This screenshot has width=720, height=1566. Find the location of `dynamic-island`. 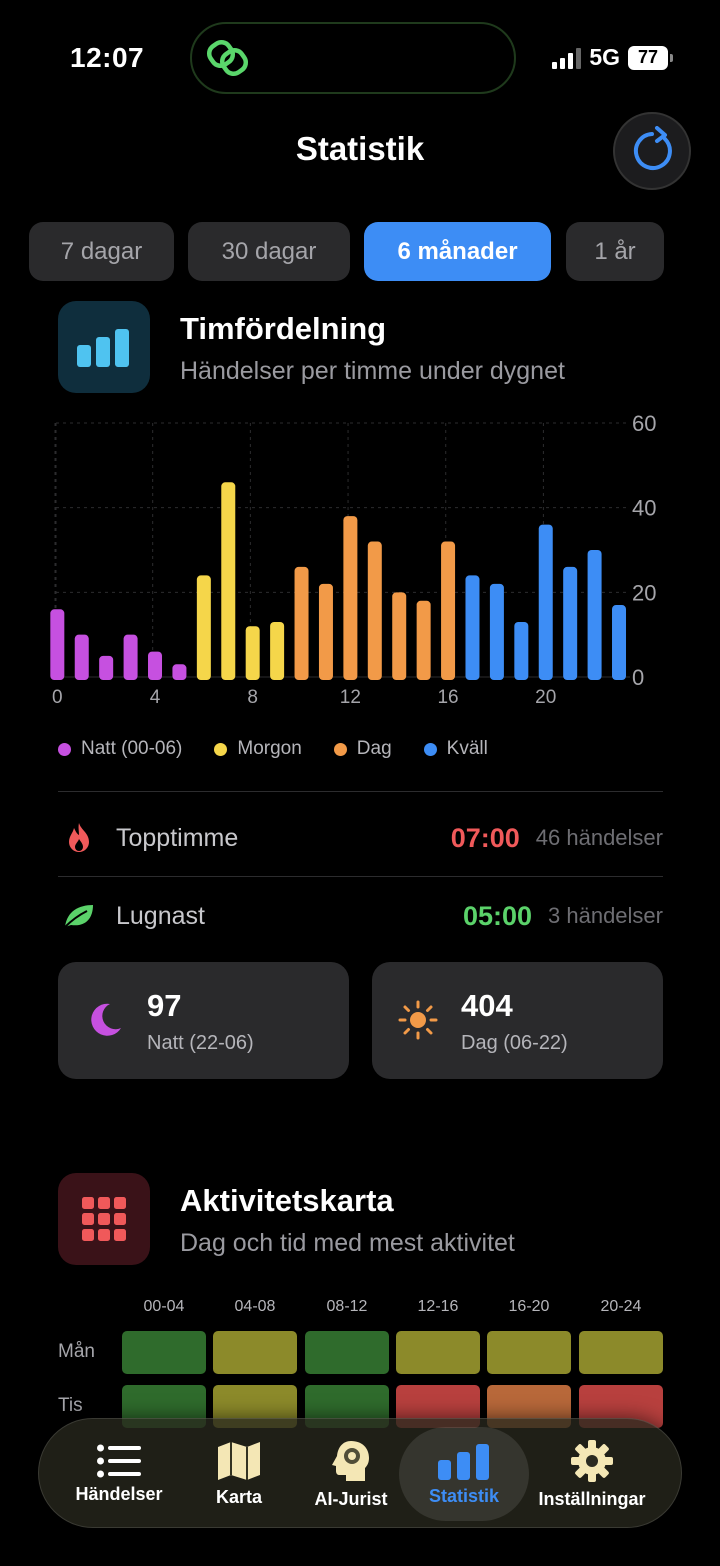

dynamic-island is located at coordinates (353, 58).